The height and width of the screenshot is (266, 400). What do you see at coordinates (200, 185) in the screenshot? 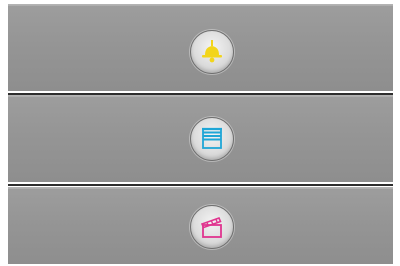
I see `panel-divider` at bounding box center [200, 185].